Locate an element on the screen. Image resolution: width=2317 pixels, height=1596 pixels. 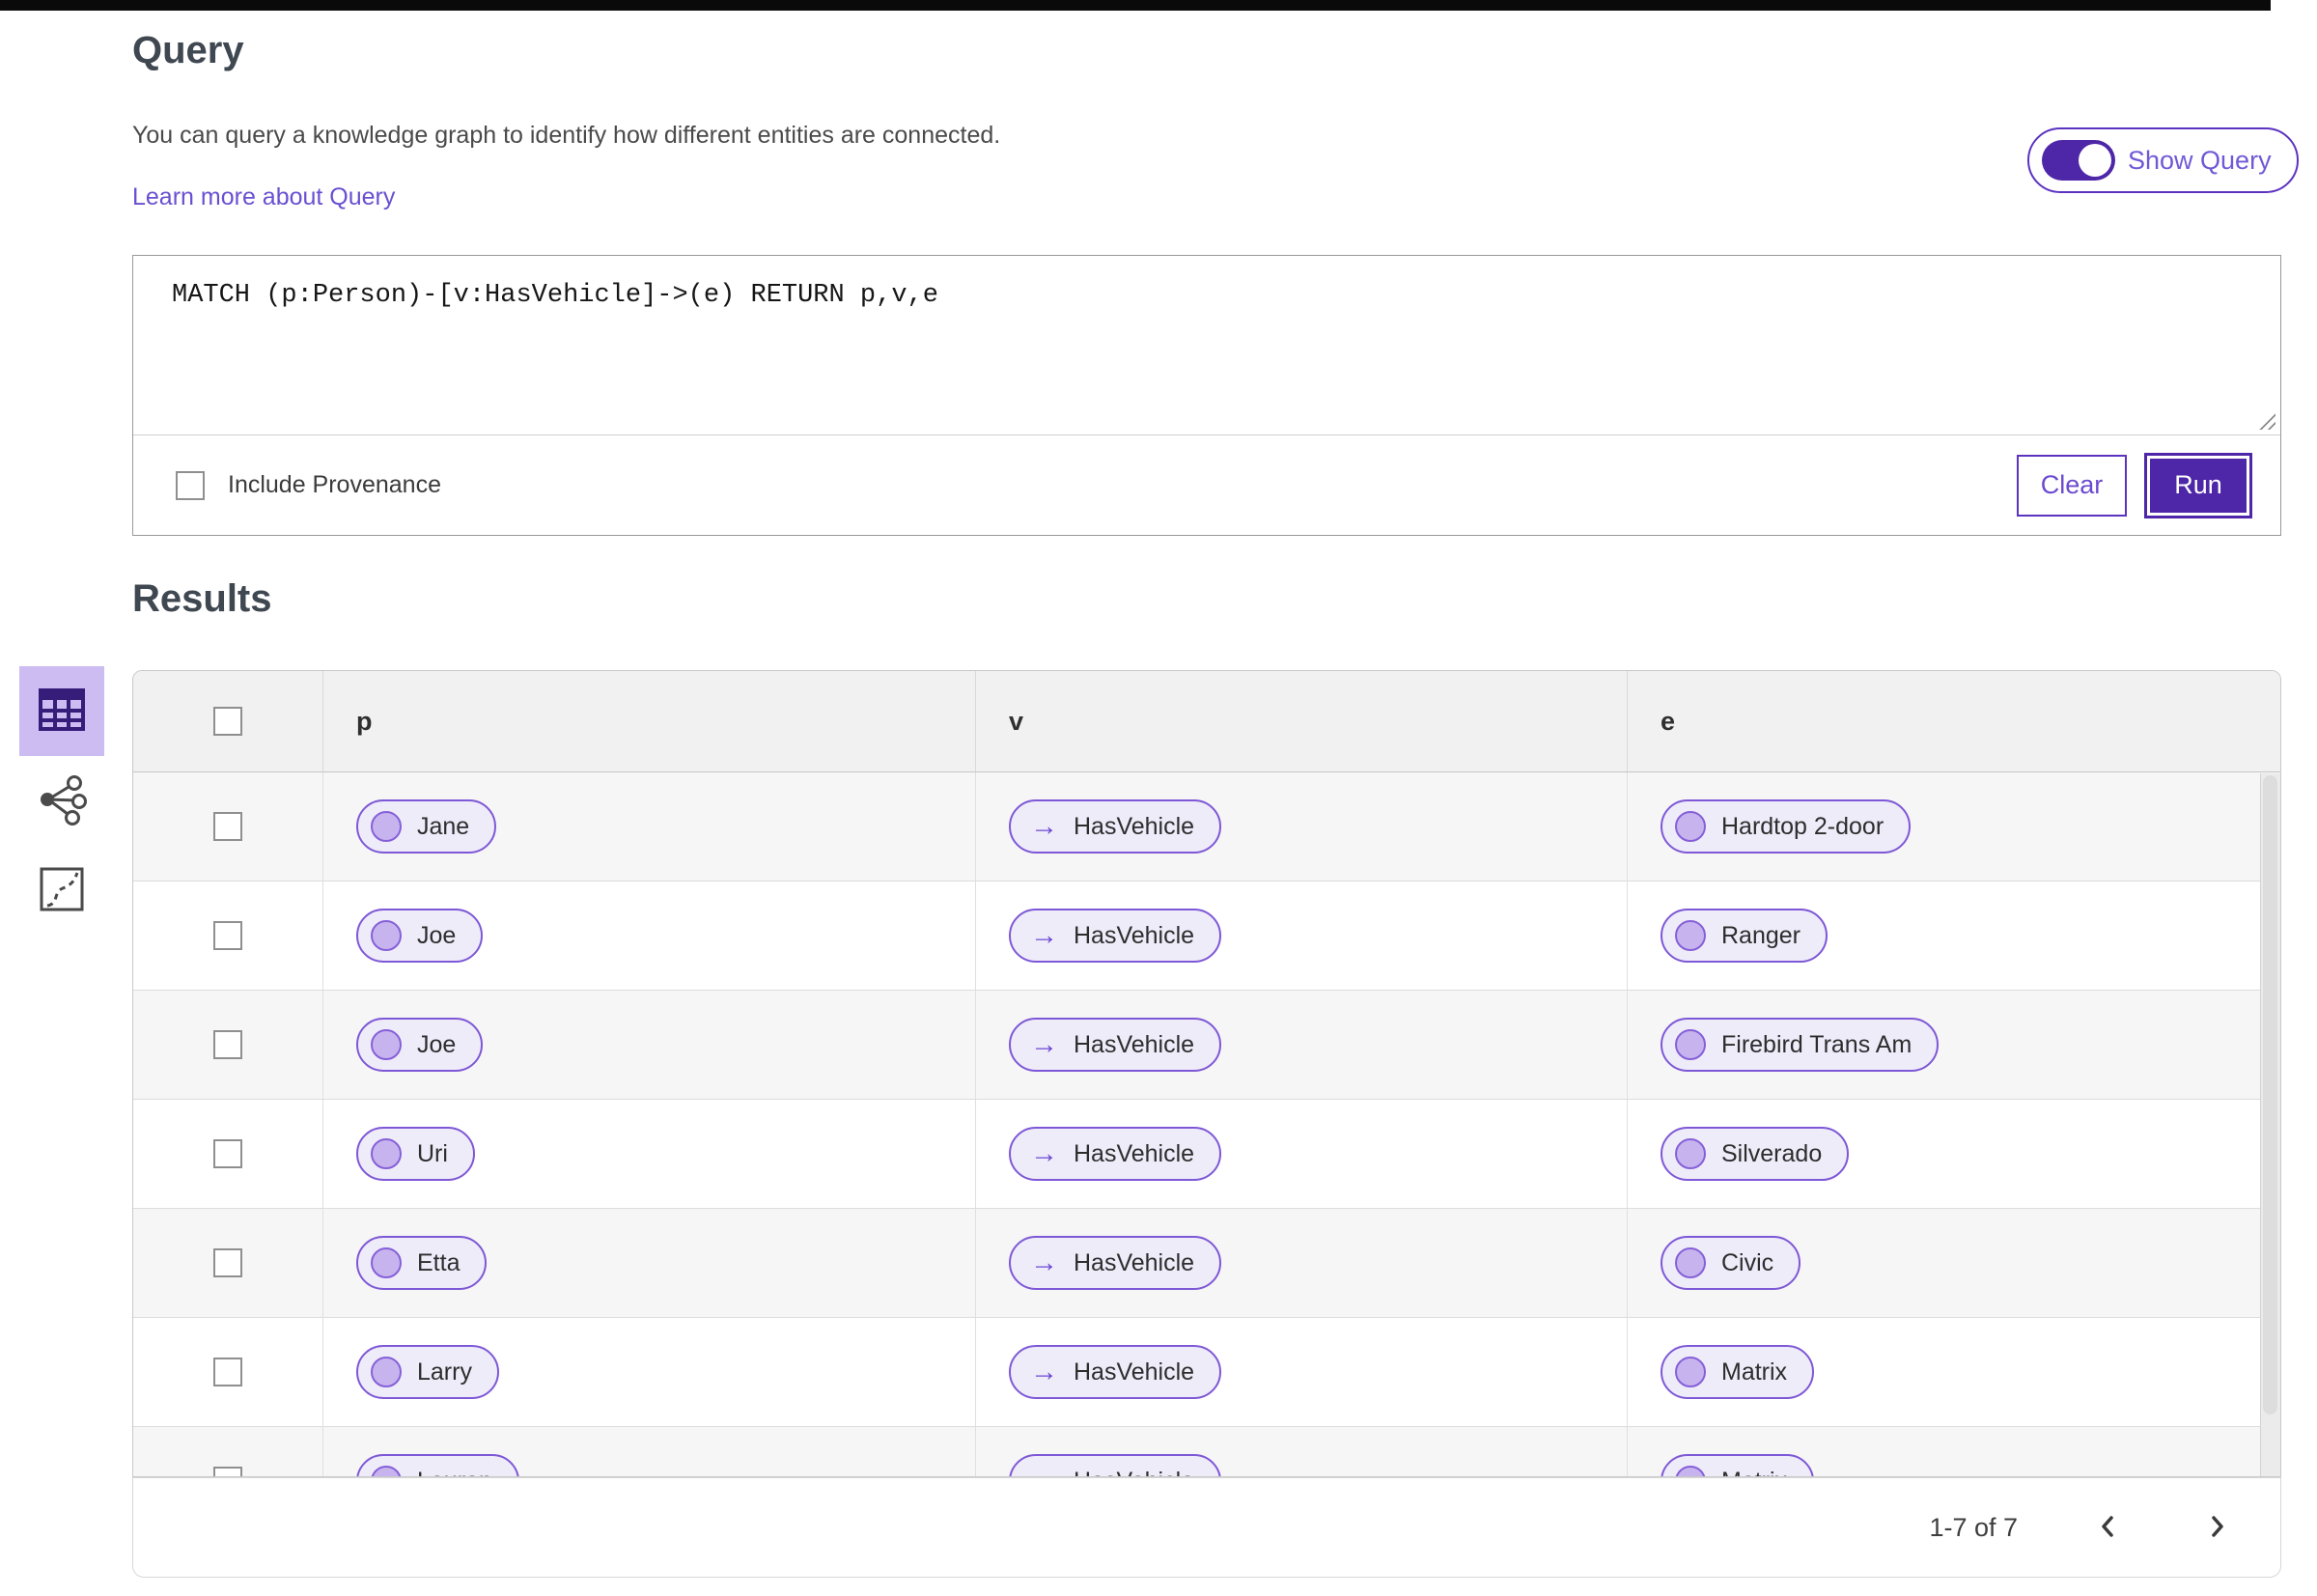
toggle-switch-icon is located at coordinates (2078, 160).